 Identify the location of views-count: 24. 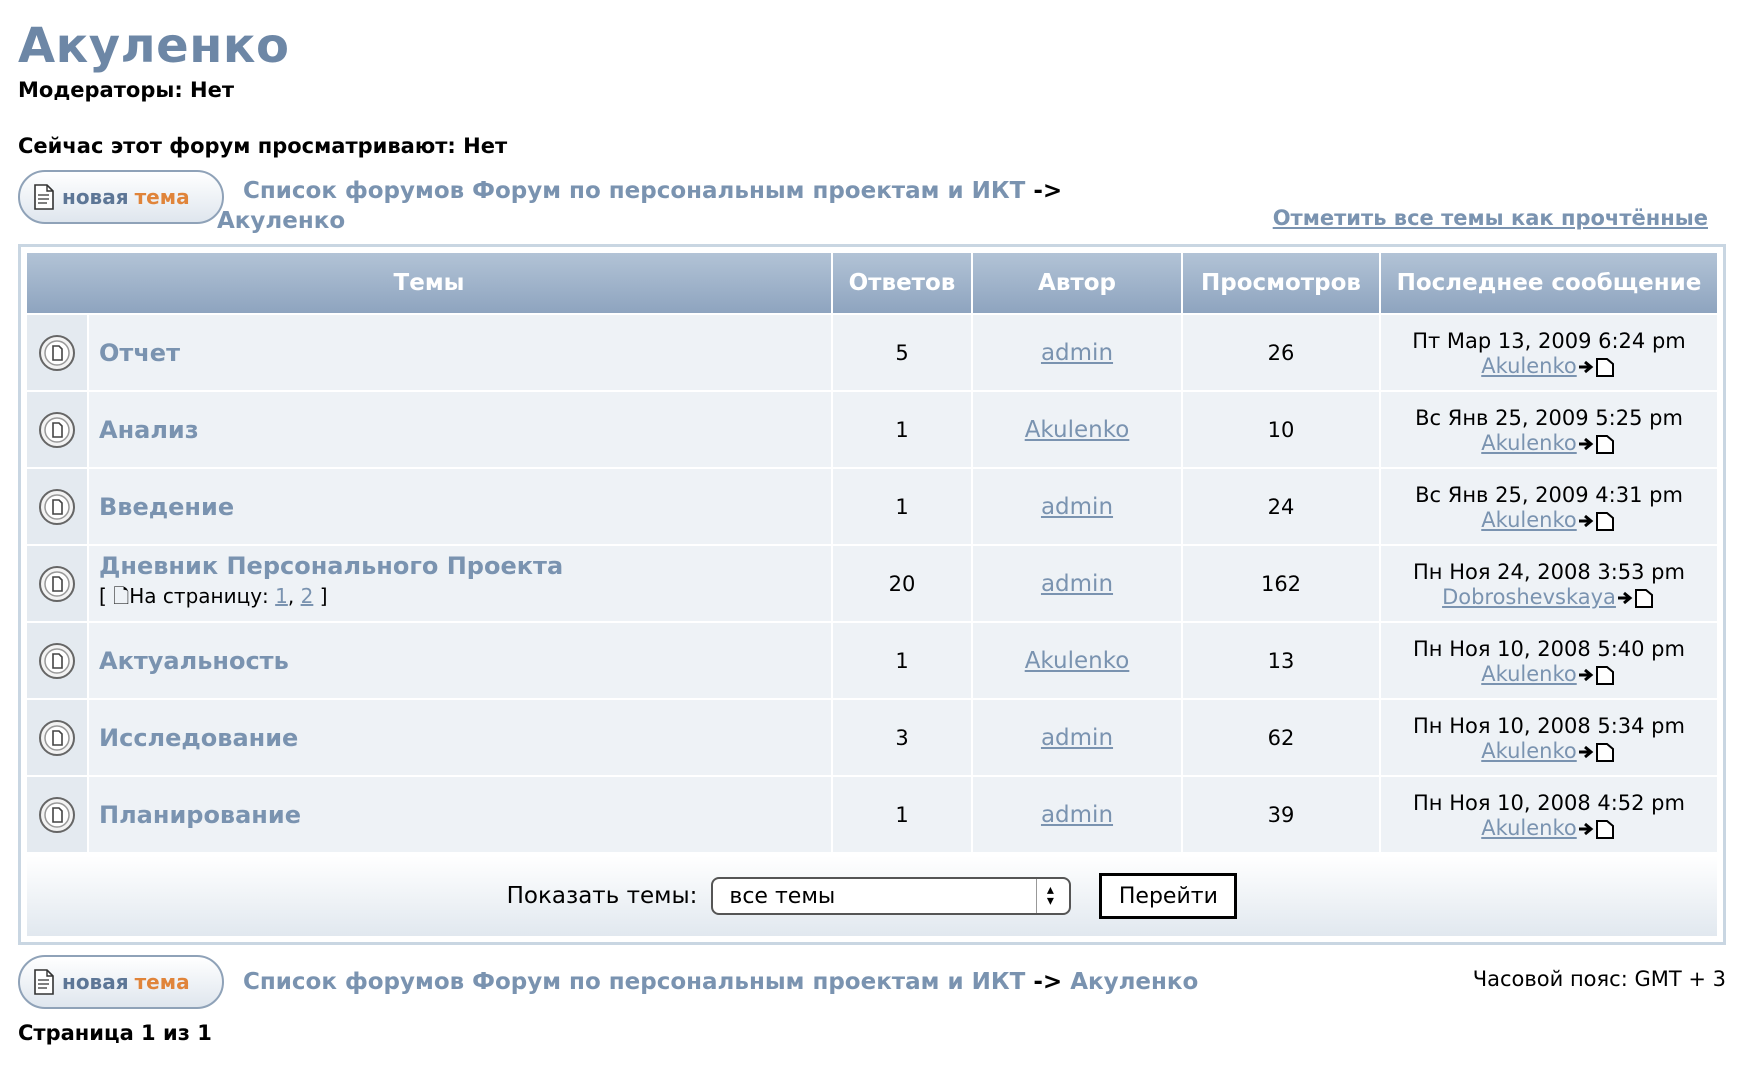
(1281, 506).